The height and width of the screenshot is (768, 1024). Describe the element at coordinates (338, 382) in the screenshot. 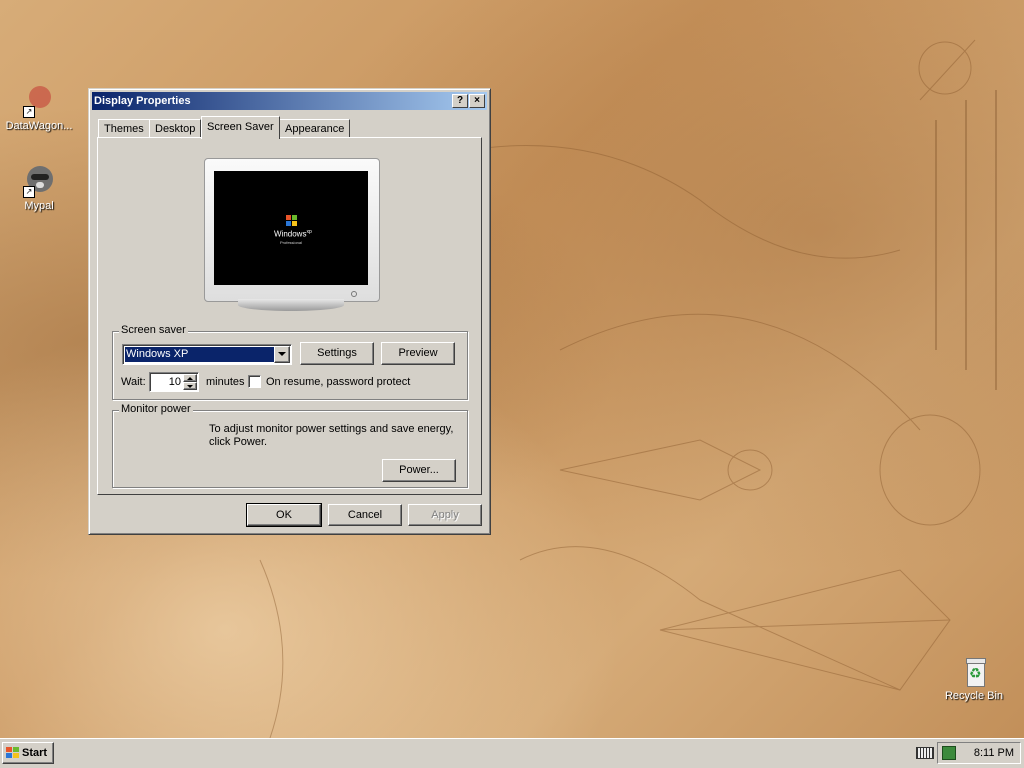

I see `password-protect-label: On resume, password protect` at that location.